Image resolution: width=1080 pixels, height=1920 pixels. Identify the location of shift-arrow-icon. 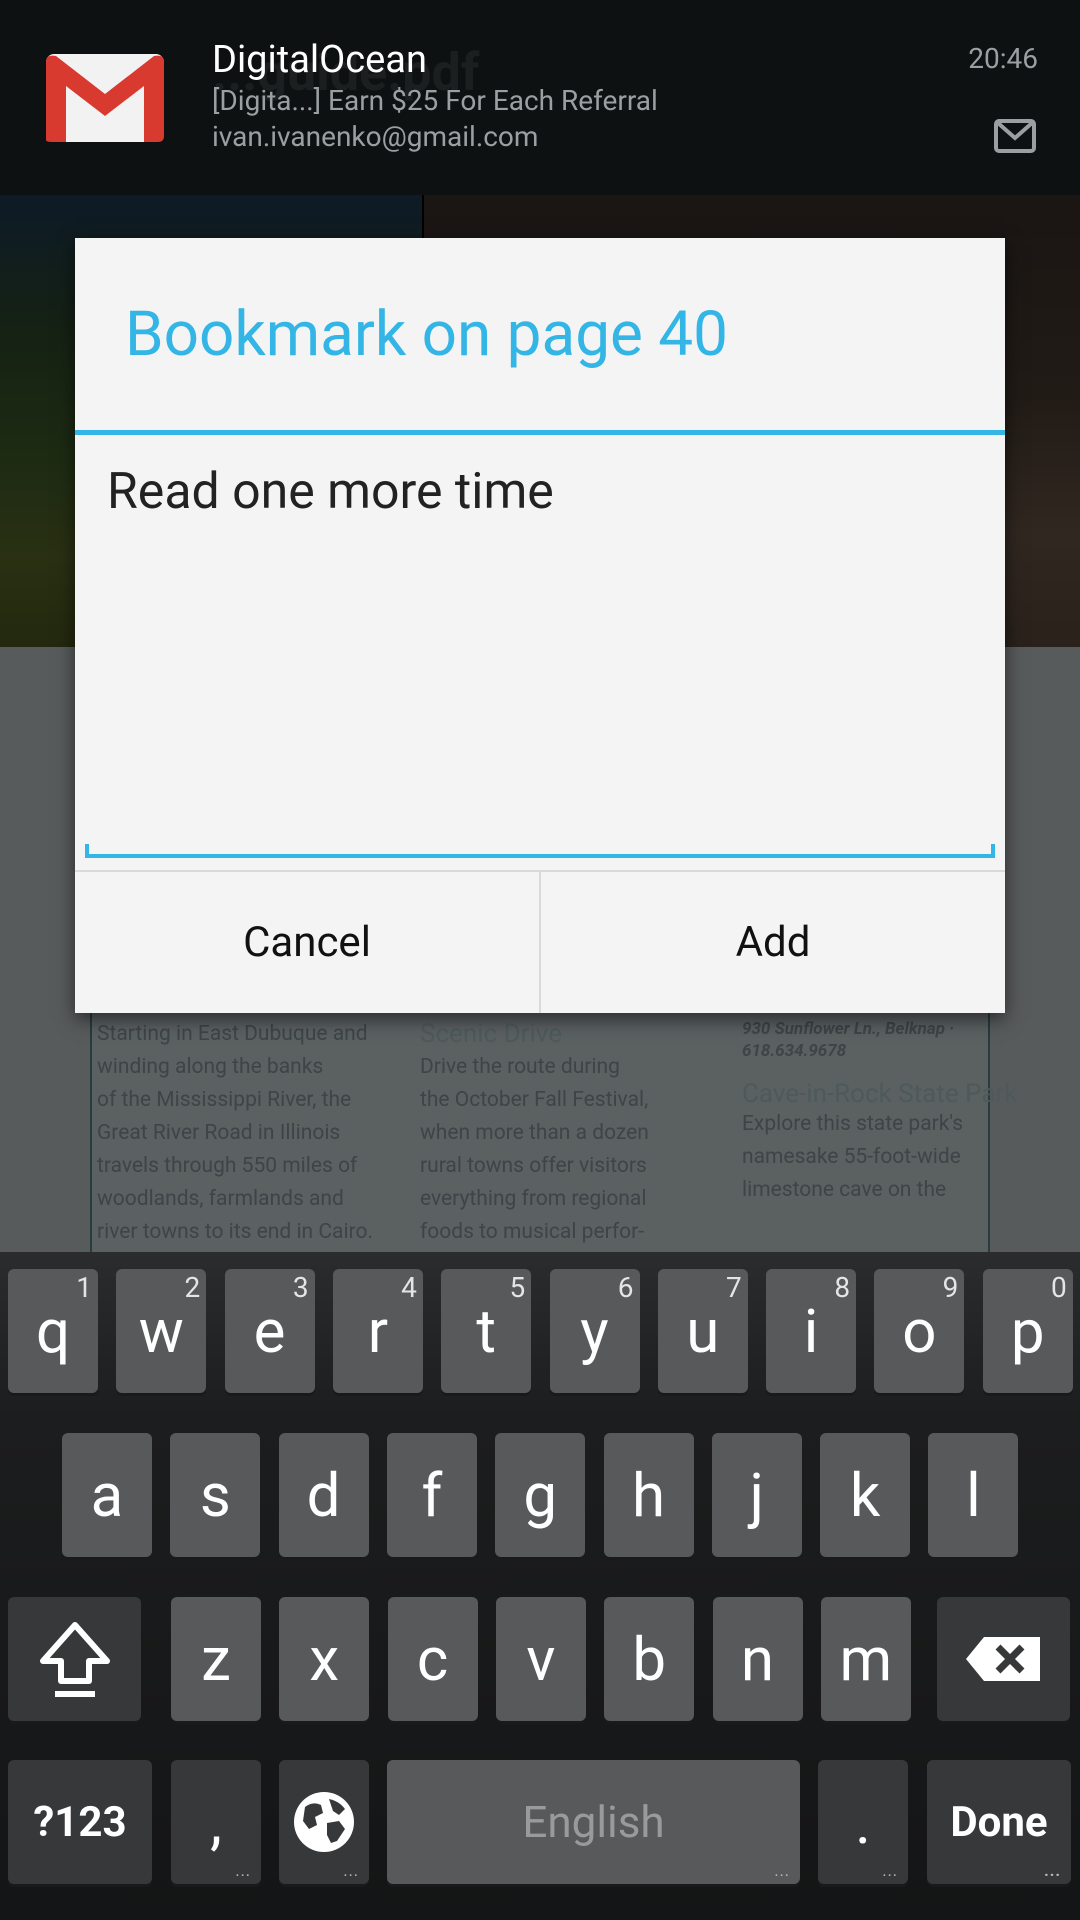
(74, 1659).